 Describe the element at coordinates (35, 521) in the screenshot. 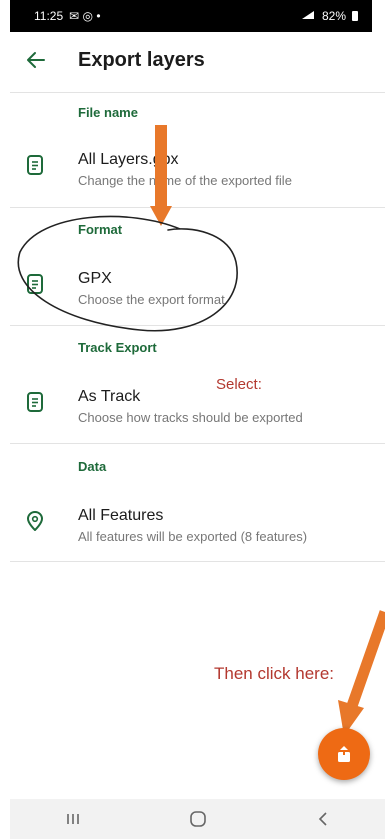

I see `location-pin-icon` at that location.